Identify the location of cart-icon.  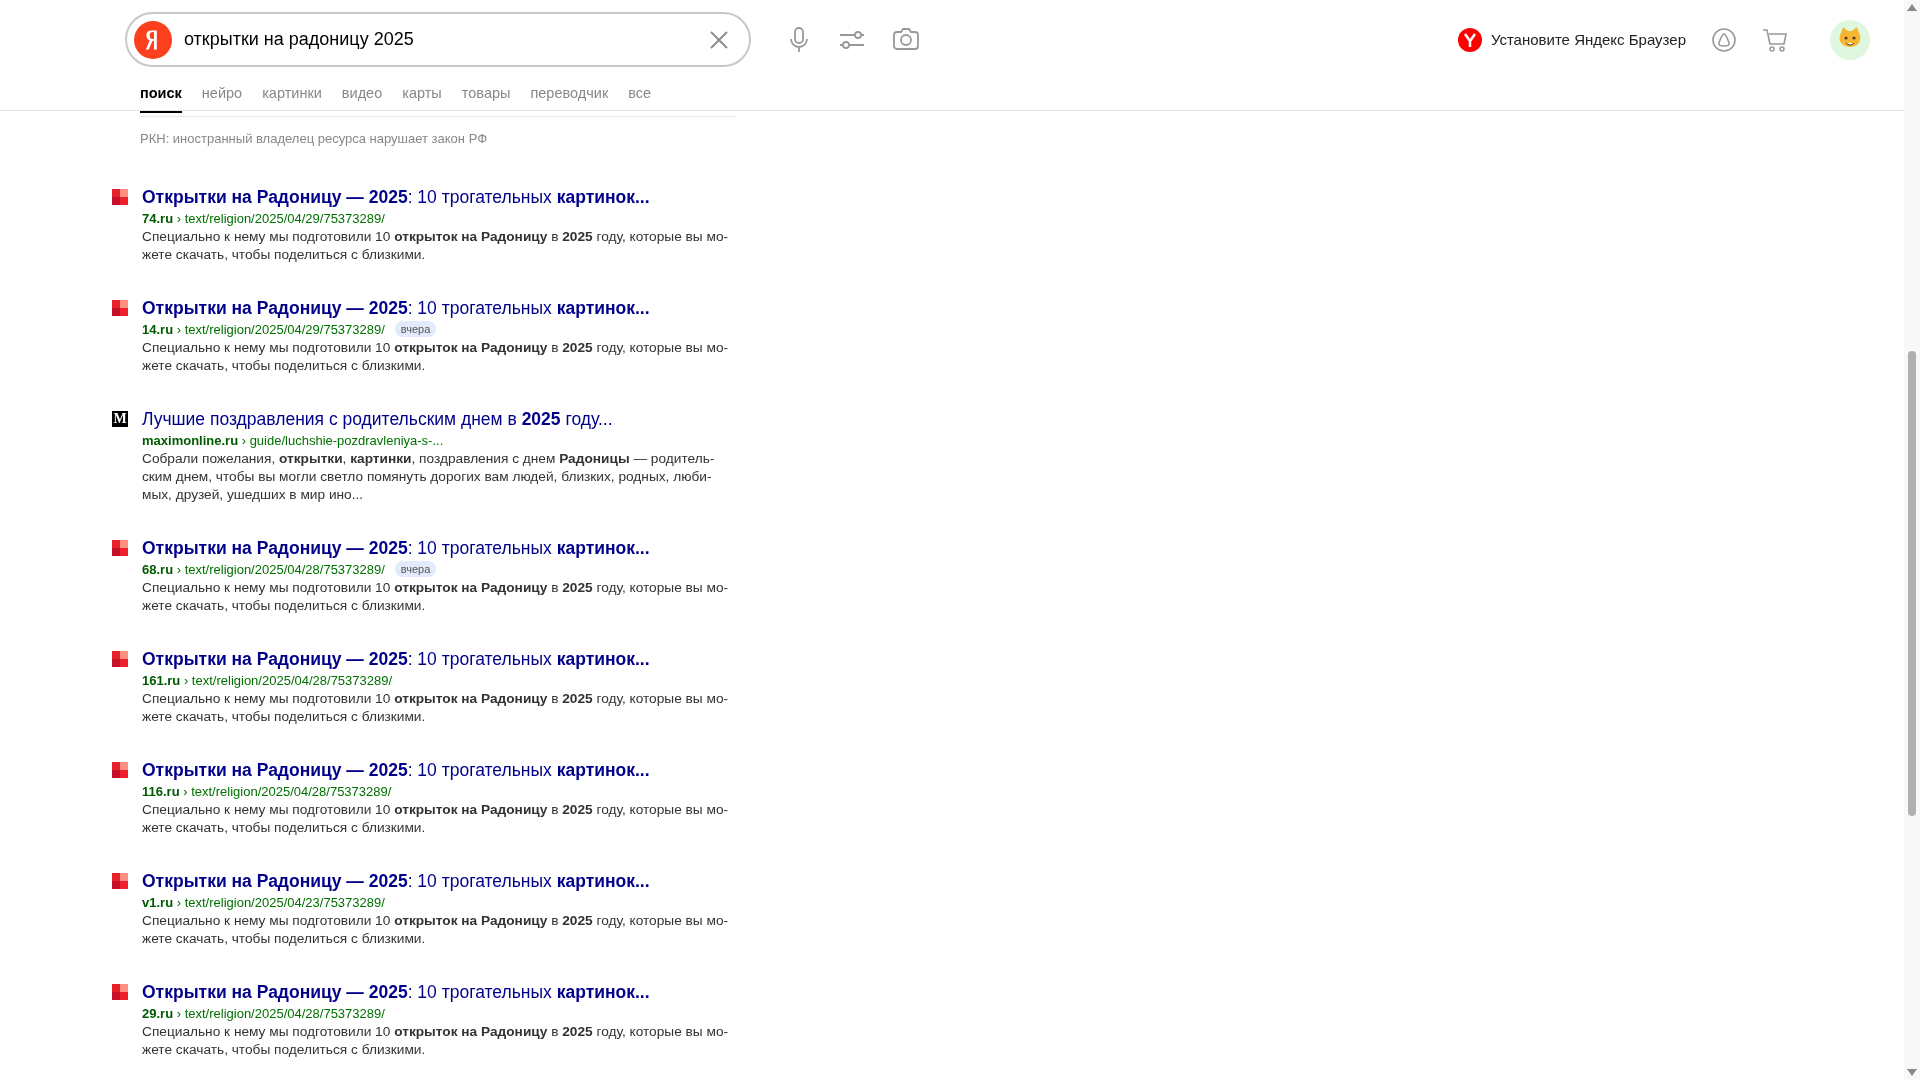
(1775, 39).